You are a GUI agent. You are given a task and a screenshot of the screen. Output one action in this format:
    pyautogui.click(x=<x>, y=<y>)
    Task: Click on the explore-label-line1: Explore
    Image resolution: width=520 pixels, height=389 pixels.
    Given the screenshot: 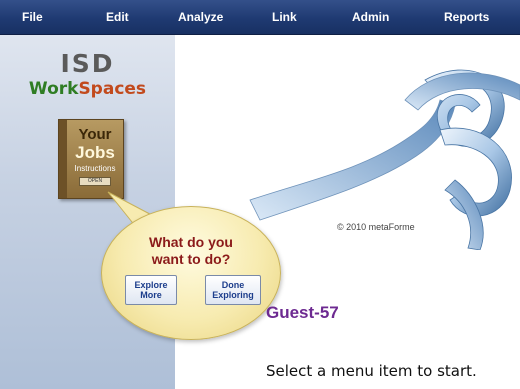 What is the action you would take?
    pyautogui.click(x=151, y=285)
    